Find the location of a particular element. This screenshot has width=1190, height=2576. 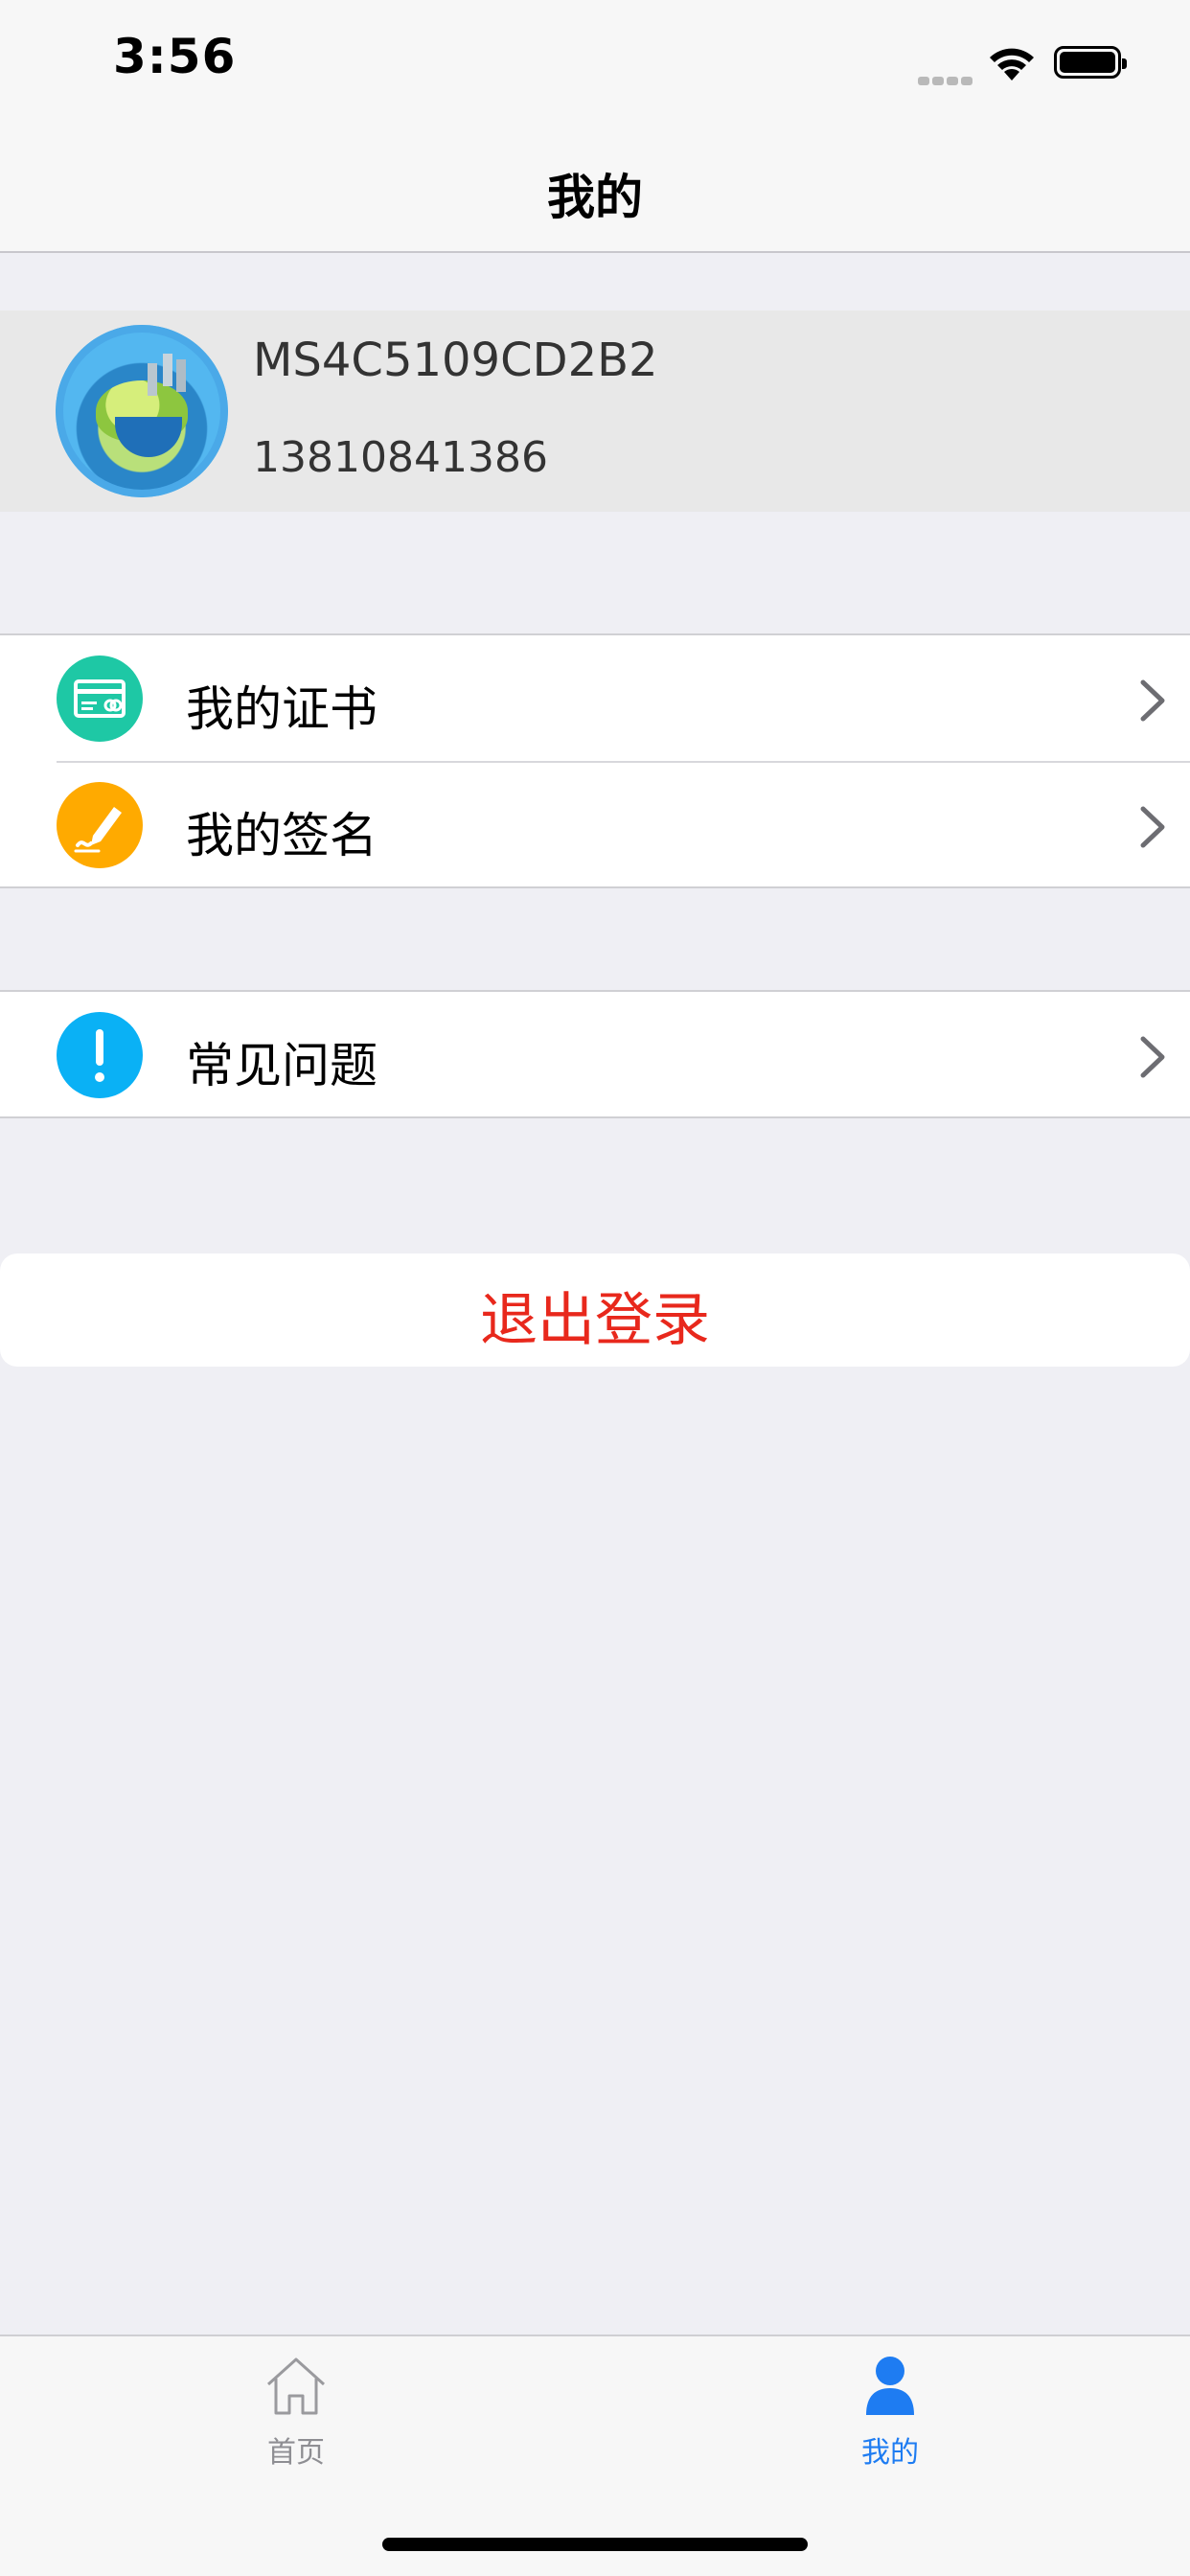

tab-label: 我的 is located at coordinates (890, 2453).